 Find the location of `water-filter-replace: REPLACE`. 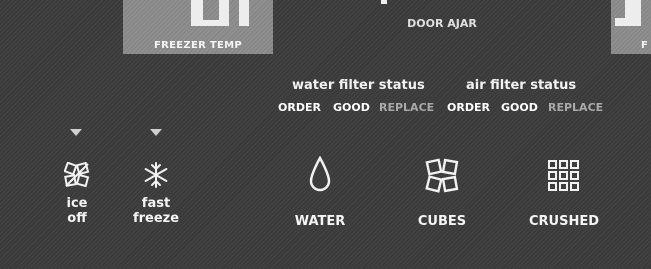

water-filter-replace: REPLACE is located at coordinates (407, 107).